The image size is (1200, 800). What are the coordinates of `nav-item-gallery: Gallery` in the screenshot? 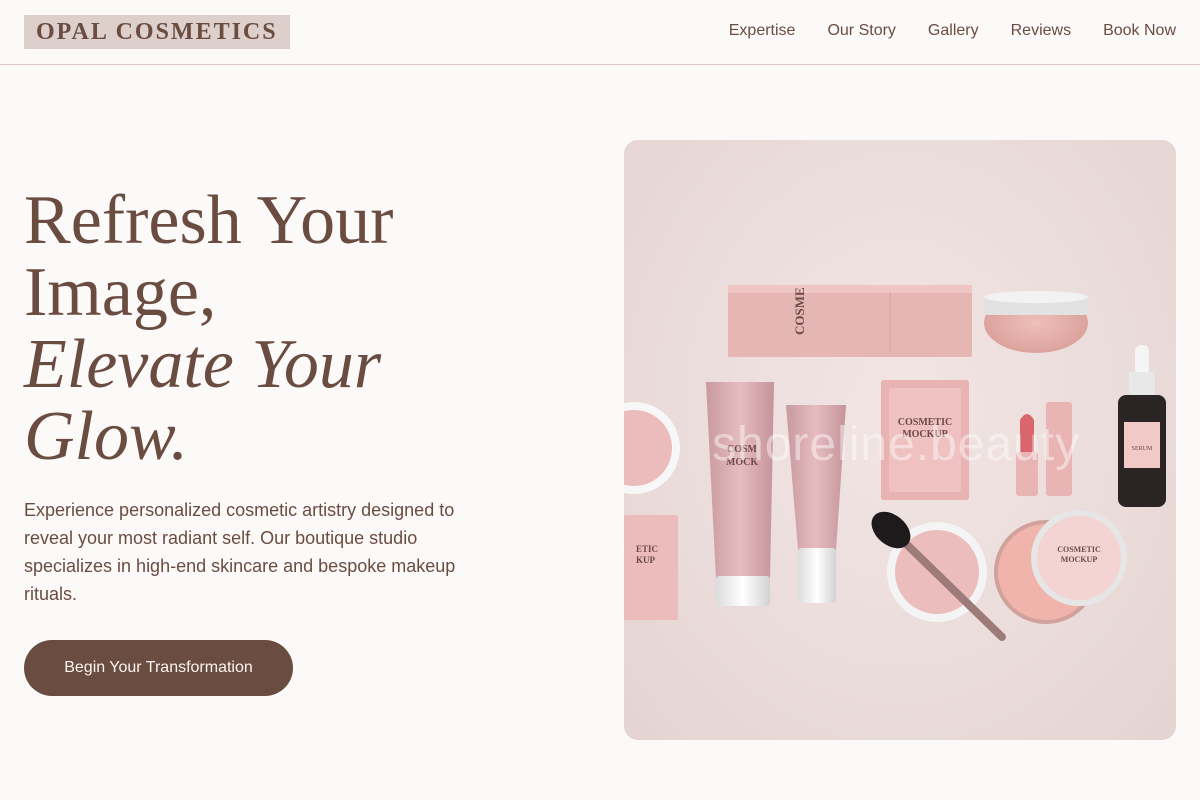 It's located at (953, 31).